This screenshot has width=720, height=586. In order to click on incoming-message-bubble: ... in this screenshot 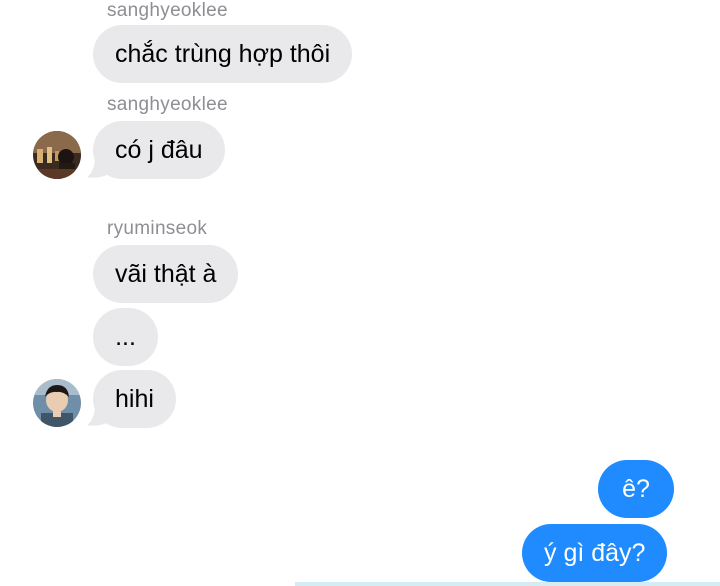, I will do `click(125, 337)`.